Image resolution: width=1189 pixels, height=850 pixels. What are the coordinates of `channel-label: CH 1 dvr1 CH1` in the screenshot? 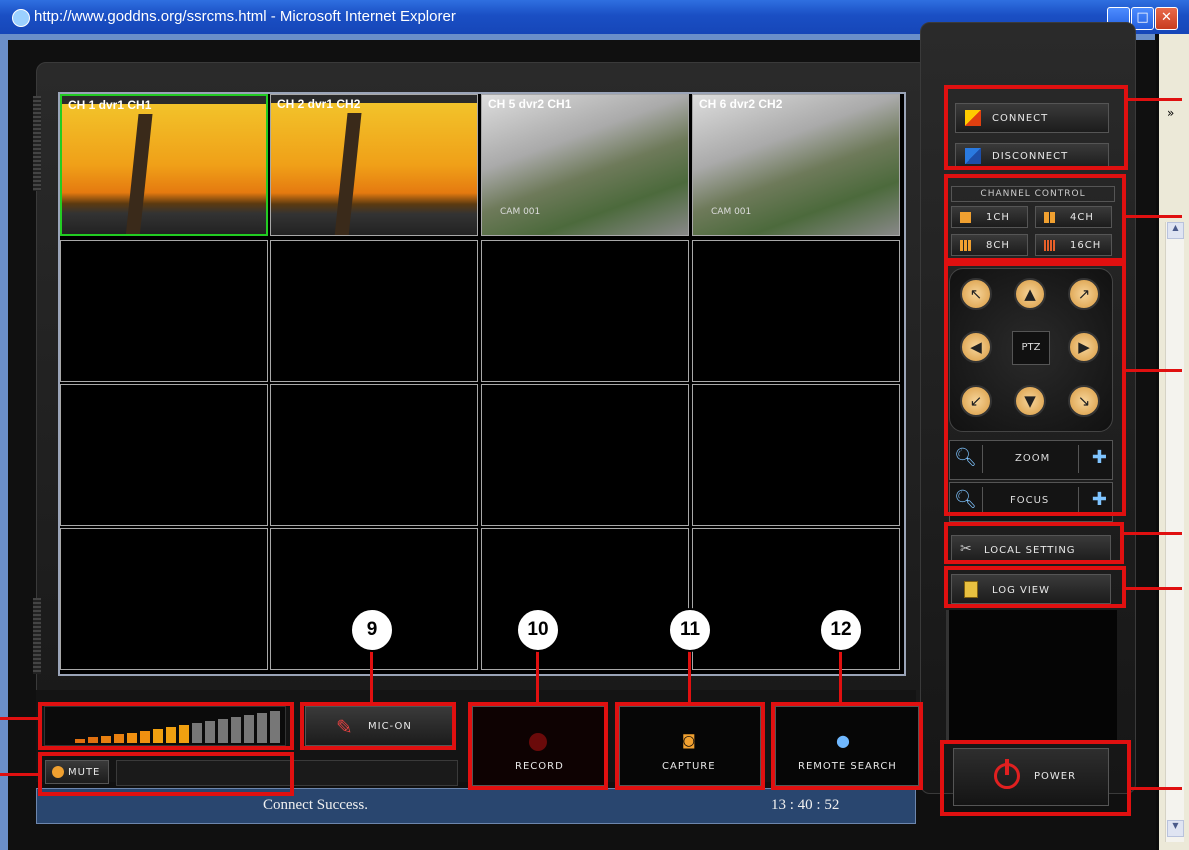 It's located at (110, 105).